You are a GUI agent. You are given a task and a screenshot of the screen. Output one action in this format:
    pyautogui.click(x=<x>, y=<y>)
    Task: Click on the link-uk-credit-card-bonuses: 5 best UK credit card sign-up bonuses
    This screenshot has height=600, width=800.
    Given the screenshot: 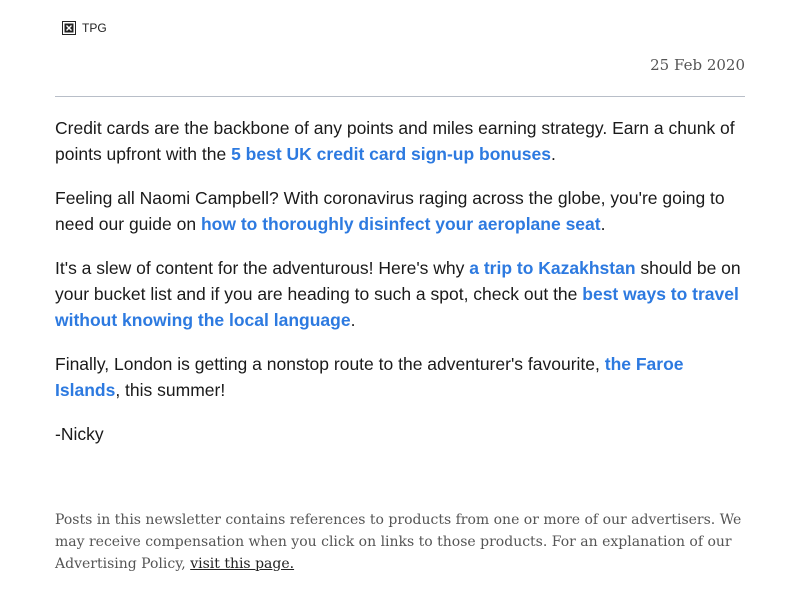 What is the action you would take?
    pyautogui.click(x=391, y=154)
    